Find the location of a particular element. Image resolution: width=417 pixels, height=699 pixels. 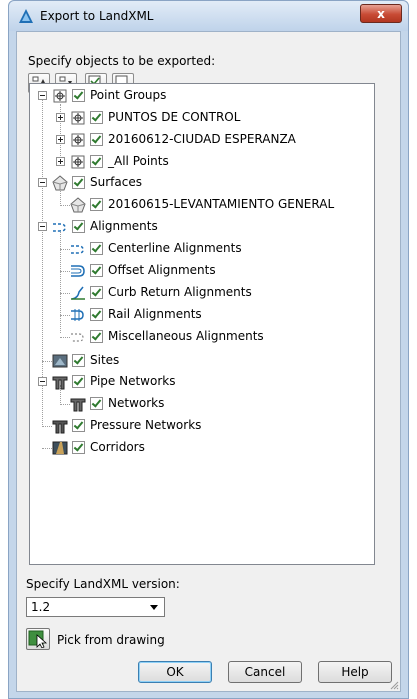

tree-node-label: Centerline Alignments is located at coordinates (175, 248).